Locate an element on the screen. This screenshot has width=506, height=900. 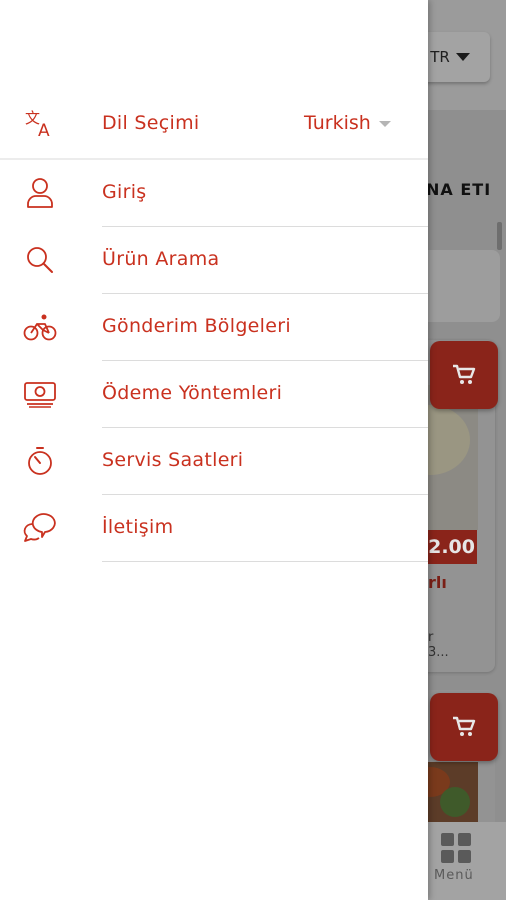
menu-item-service-hours: Servis Saatleri is located at coordinates (214, 461).